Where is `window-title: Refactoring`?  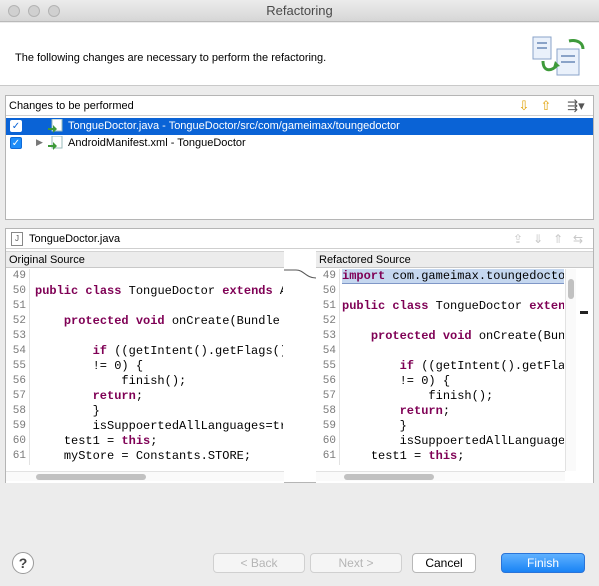 window-title: Refactoring is located at coordinates (299, 10).